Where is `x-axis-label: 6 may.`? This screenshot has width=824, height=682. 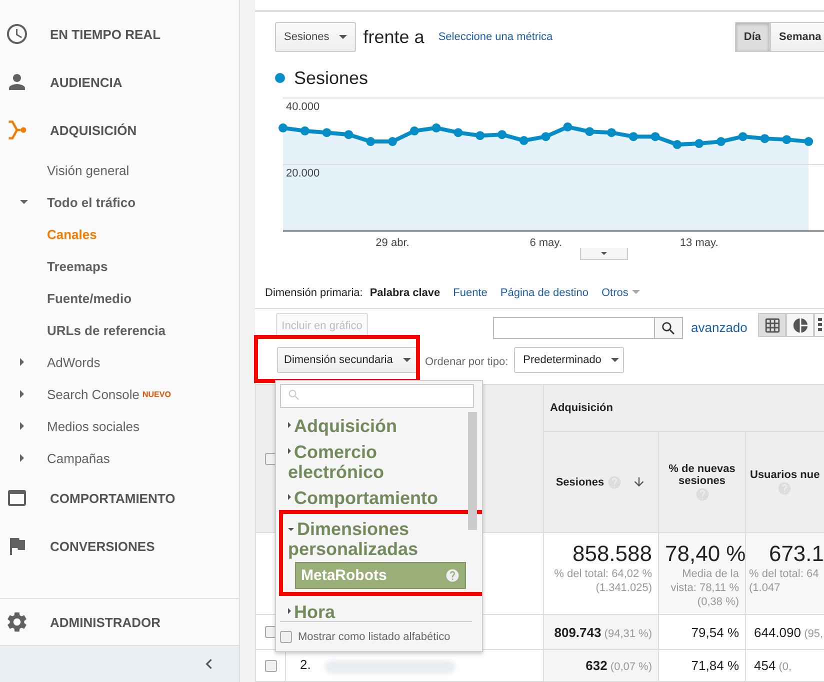 x-axis-label: 6 may. is located at coordinates (546, 243).